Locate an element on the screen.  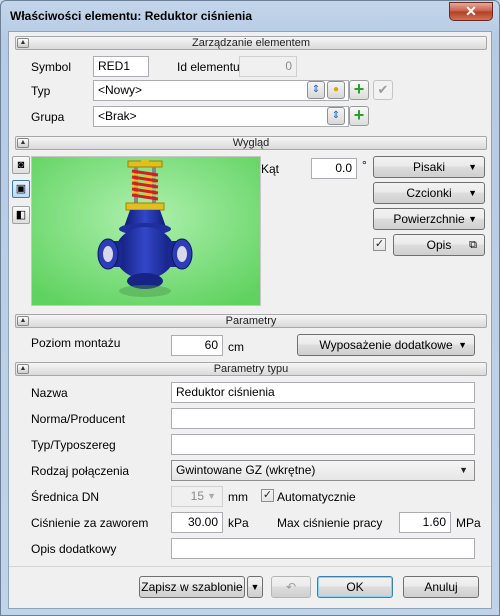
mount-level-unit: cm is located at coordinates (236, 347).